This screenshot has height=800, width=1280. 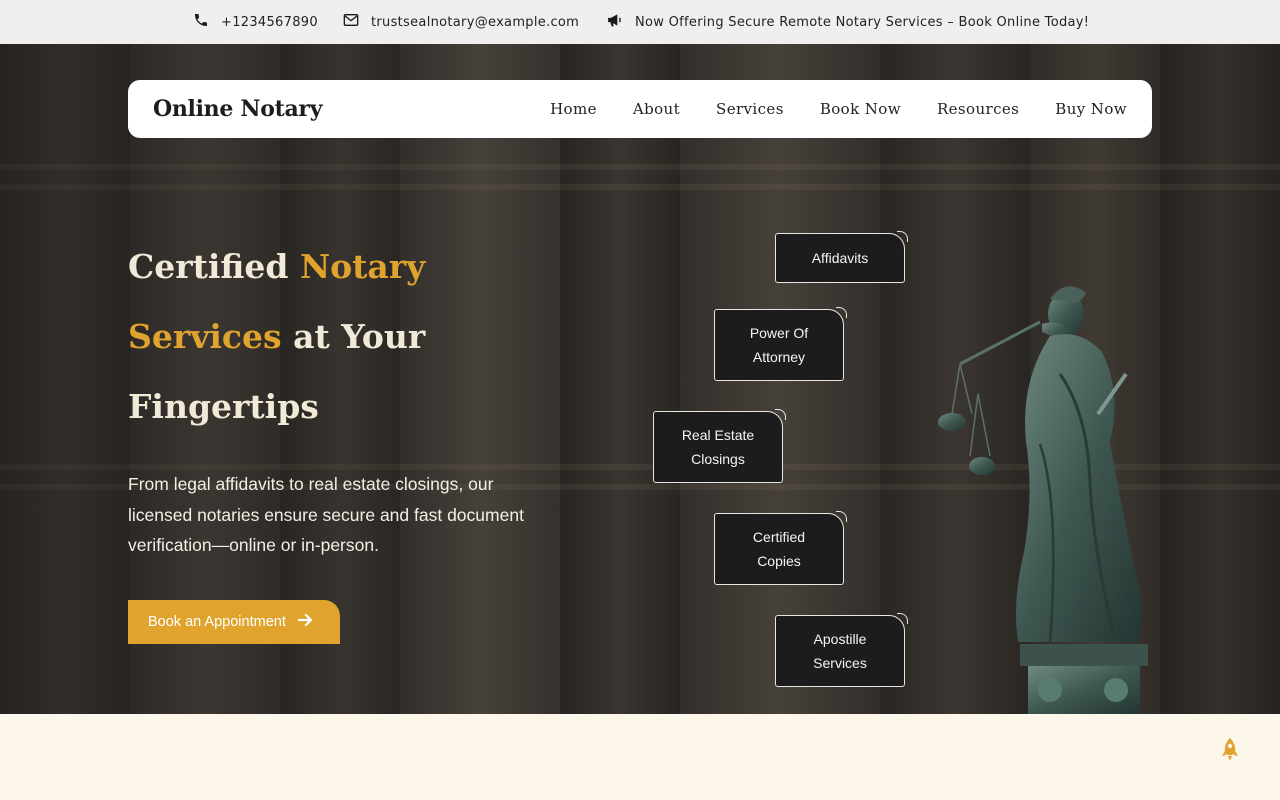 I want to click on email-contact: trustsealnotary@example.com, so click(x=461, y=22).